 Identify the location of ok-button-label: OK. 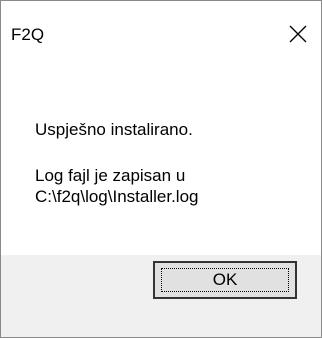
(225, 280).